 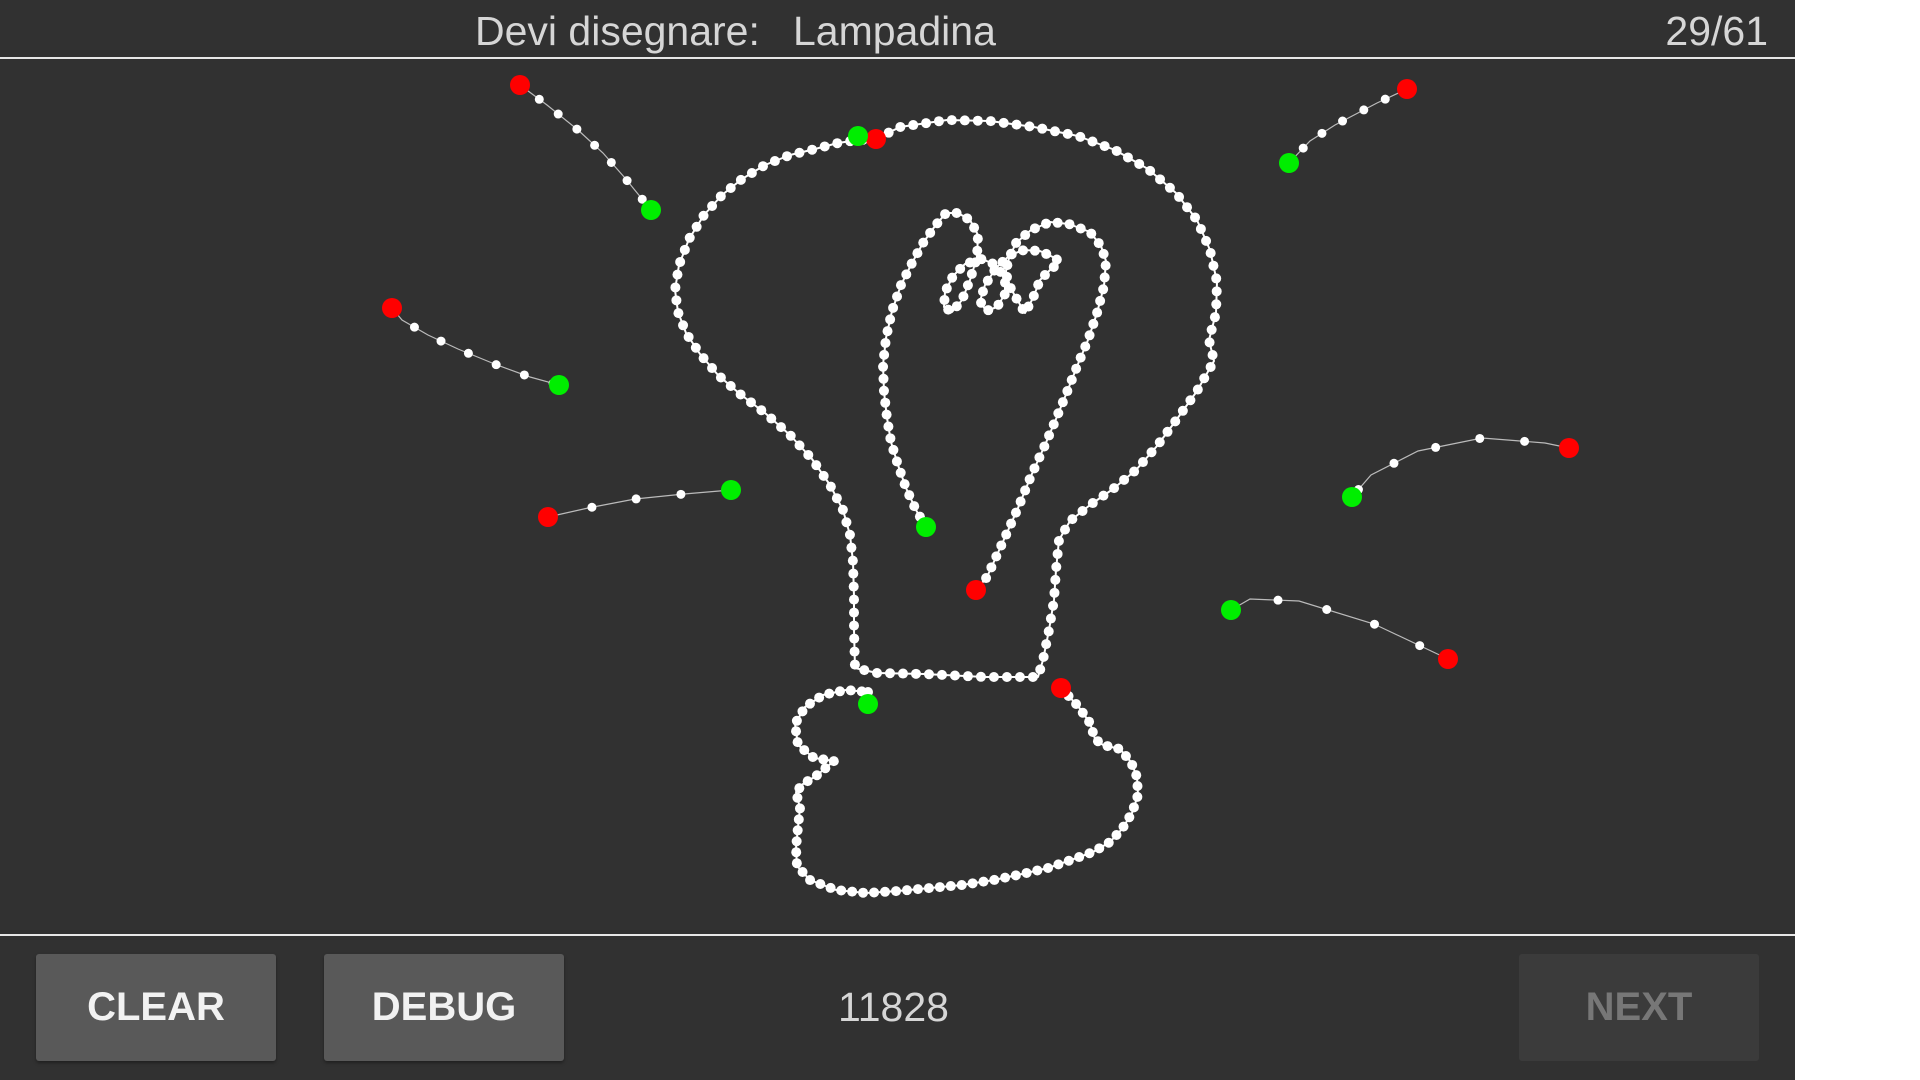 I want to click on rays-right-line, so click(x=1460, y=467).